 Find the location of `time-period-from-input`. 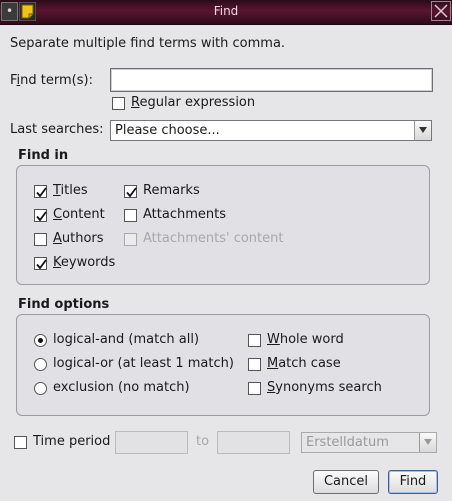

time-period-from-input is located at coordinates (151, 442).